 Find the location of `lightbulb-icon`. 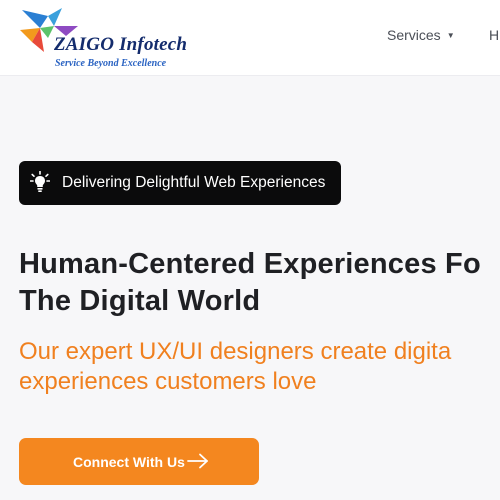

lightbulb-icon is located at coordinates (40, 181).